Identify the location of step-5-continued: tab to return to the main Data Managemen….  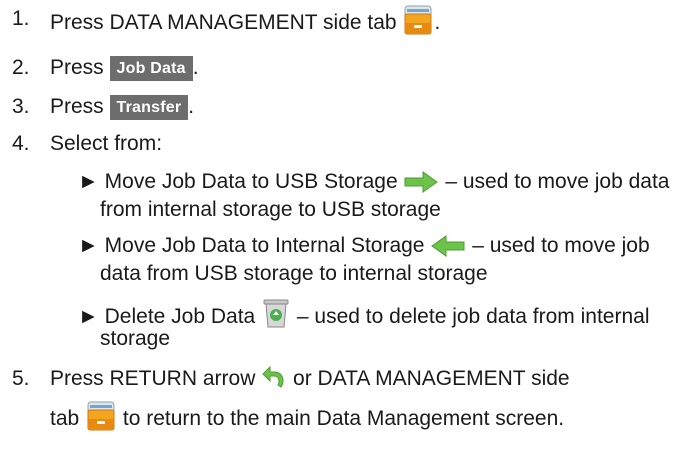
(307, 419).